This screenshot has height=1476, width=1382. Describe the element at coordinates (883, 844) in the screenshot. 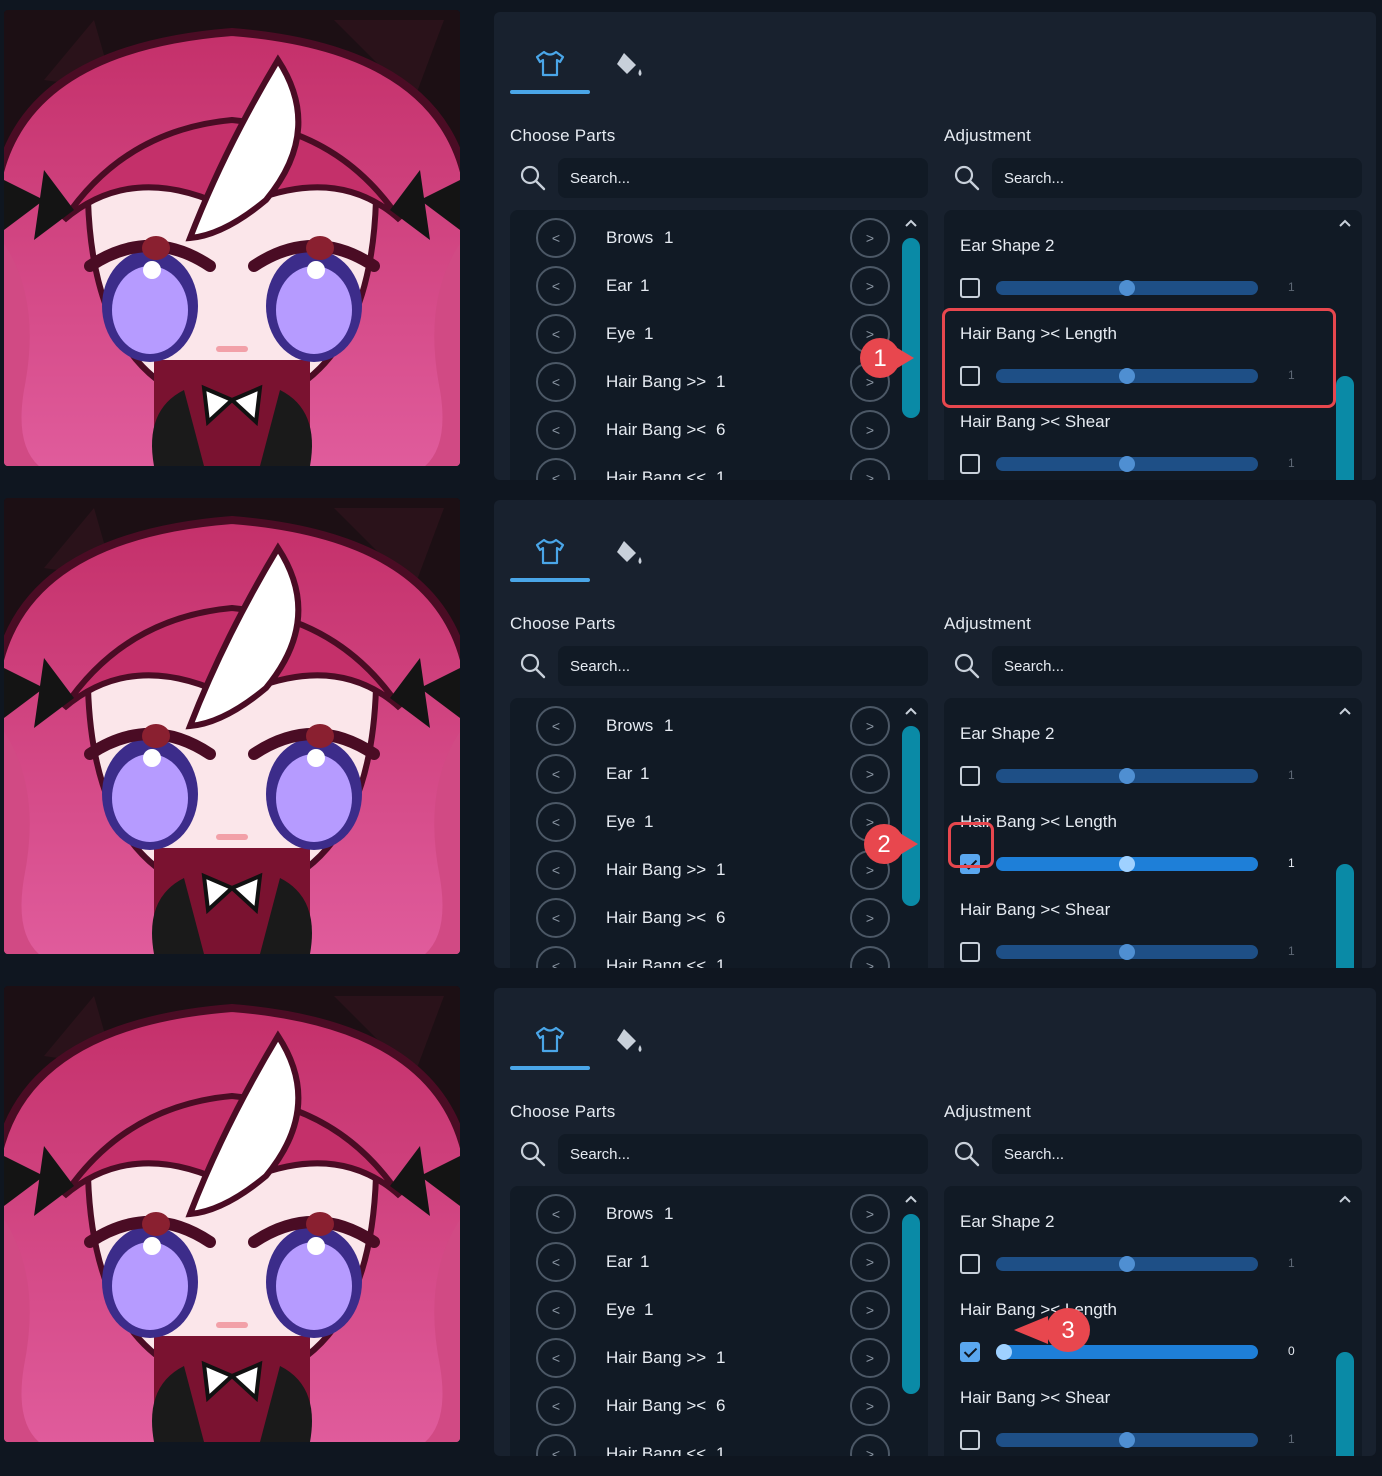

I see `step-number: 2` at that location.